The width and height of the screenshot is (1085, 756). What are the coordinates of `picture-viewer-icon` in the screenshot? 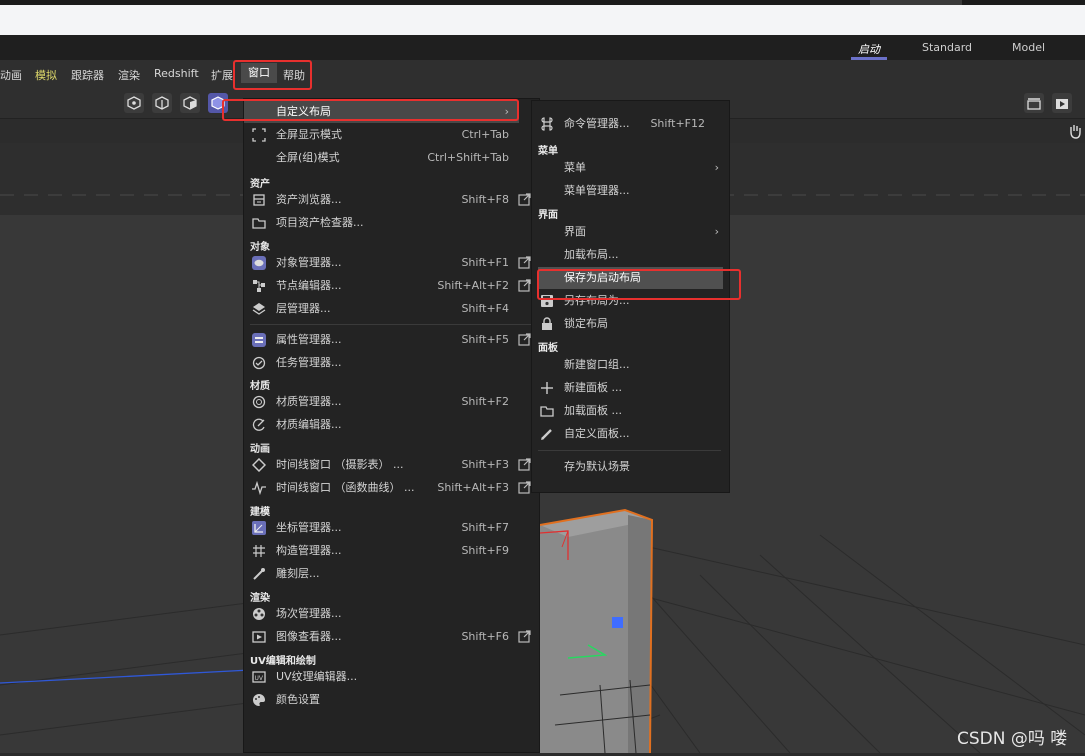 It's located at (259, 637).